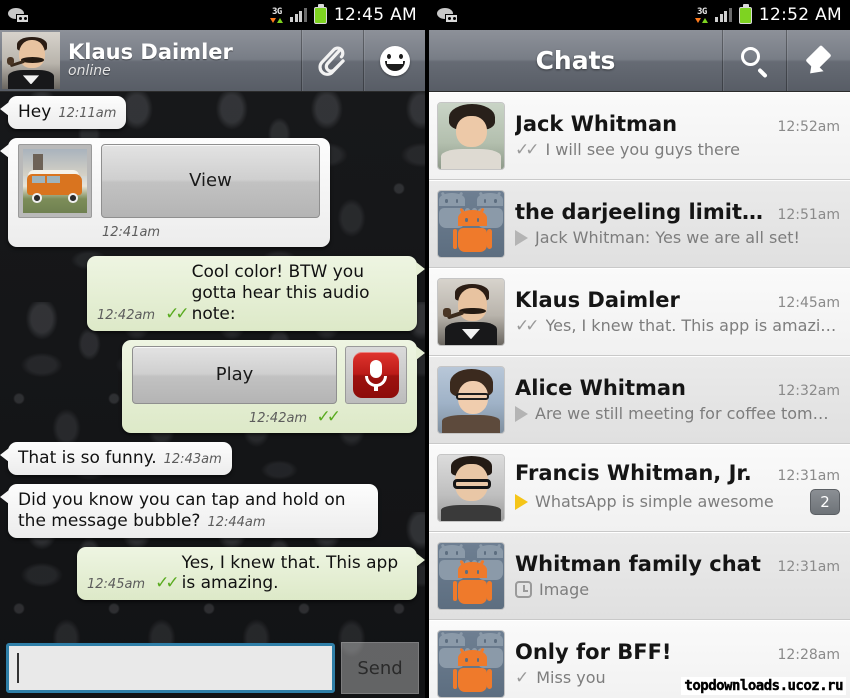 The width and height of the screenshot is (850, 698). I want to click on contact-info: Klaus Daimler online, so click(181, 60).